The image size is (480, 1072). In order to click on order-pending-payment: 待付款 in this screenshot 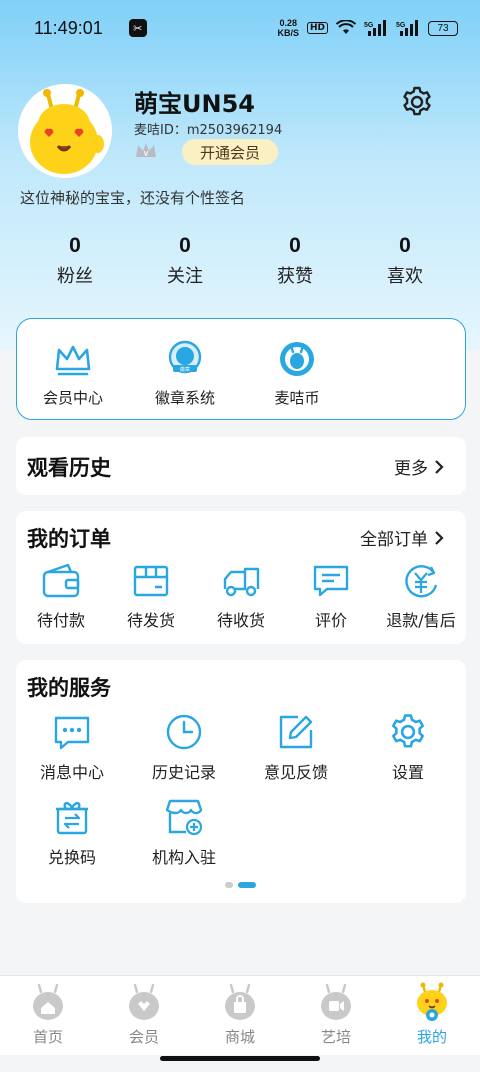, I will do `click(61, 597)`.